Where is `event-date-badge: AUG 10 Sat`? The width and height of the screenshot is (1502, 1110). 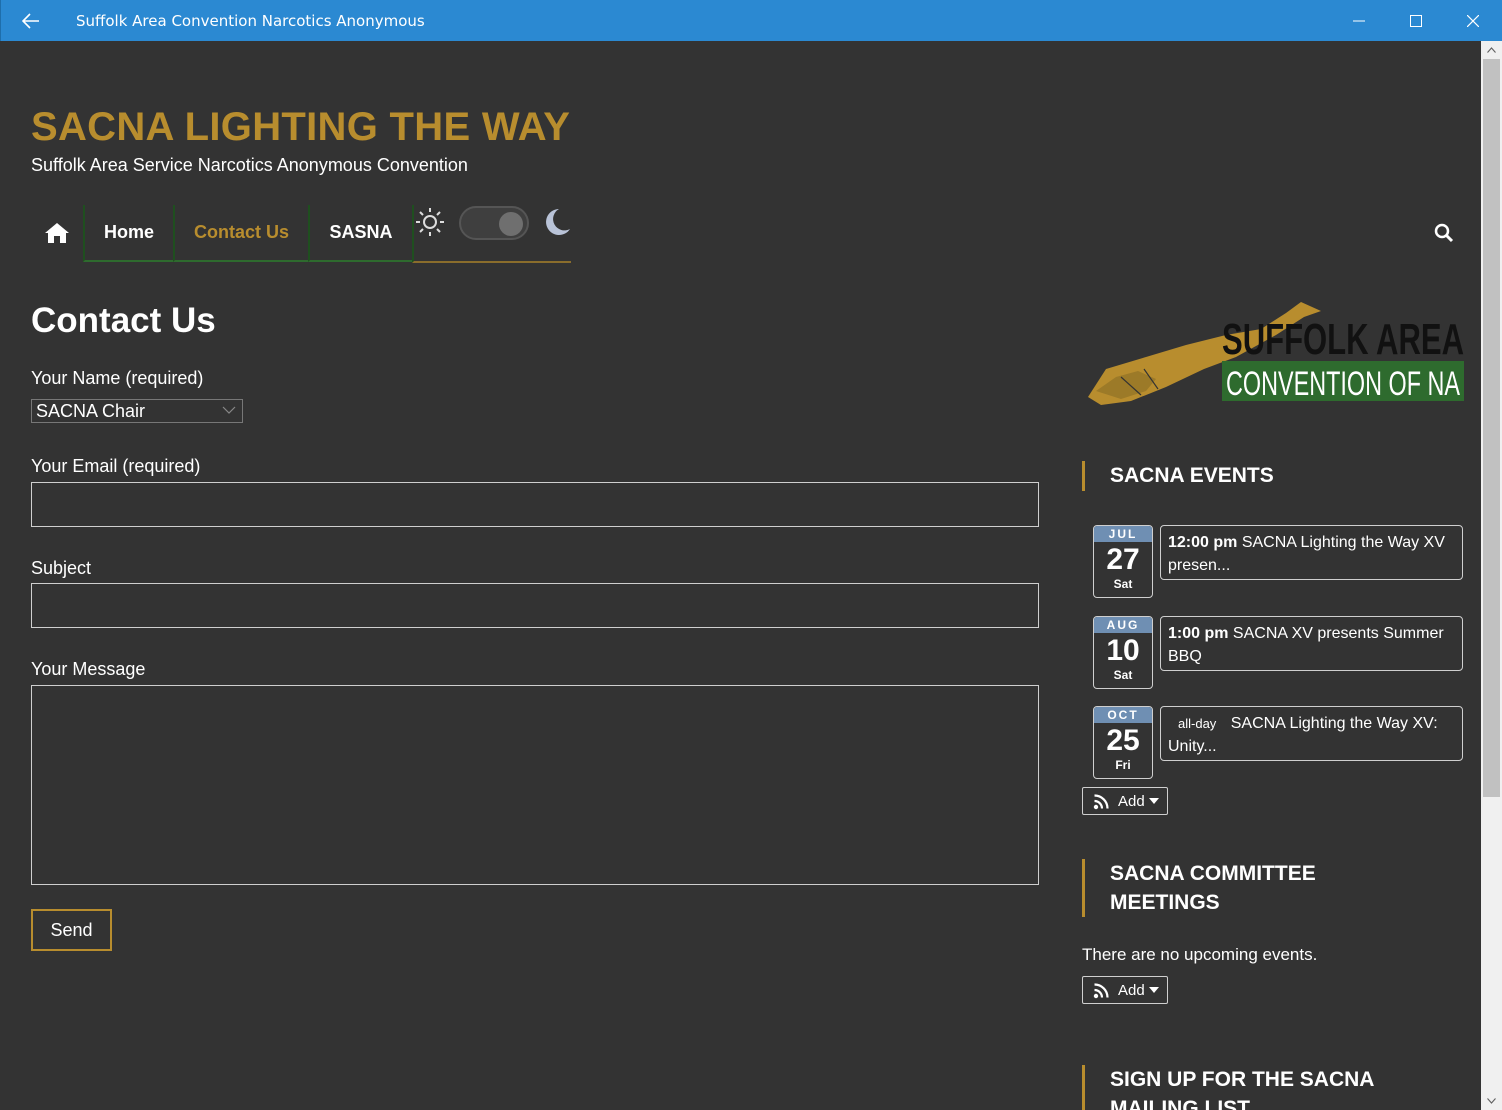
event-date-badge: AUG 10 Sat is located at coordinates (1123, 652).